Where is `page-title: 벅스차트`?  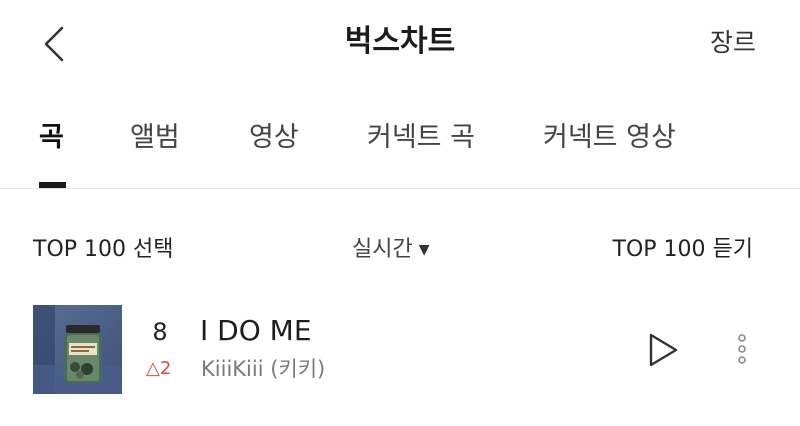
page-title: 벅스차트 is located at coordinates (400, 41).